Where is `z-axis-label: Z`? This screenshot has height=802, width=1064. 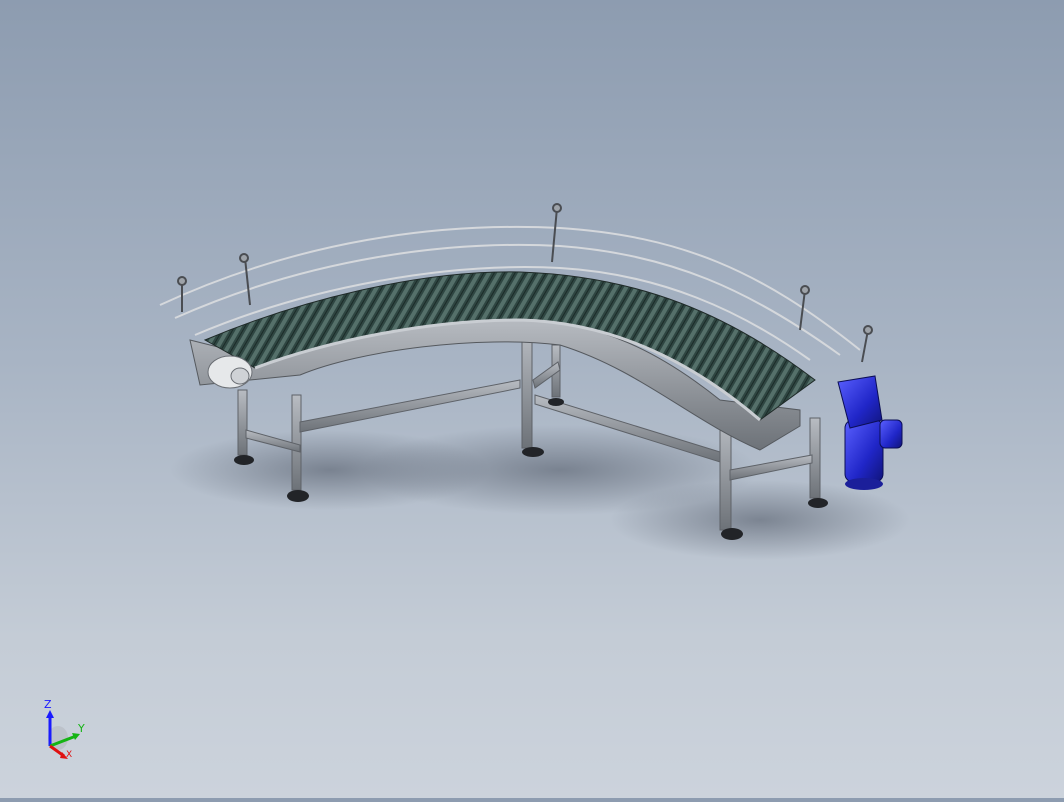
z-axis-label: Z is located at coordinates (48, 704).